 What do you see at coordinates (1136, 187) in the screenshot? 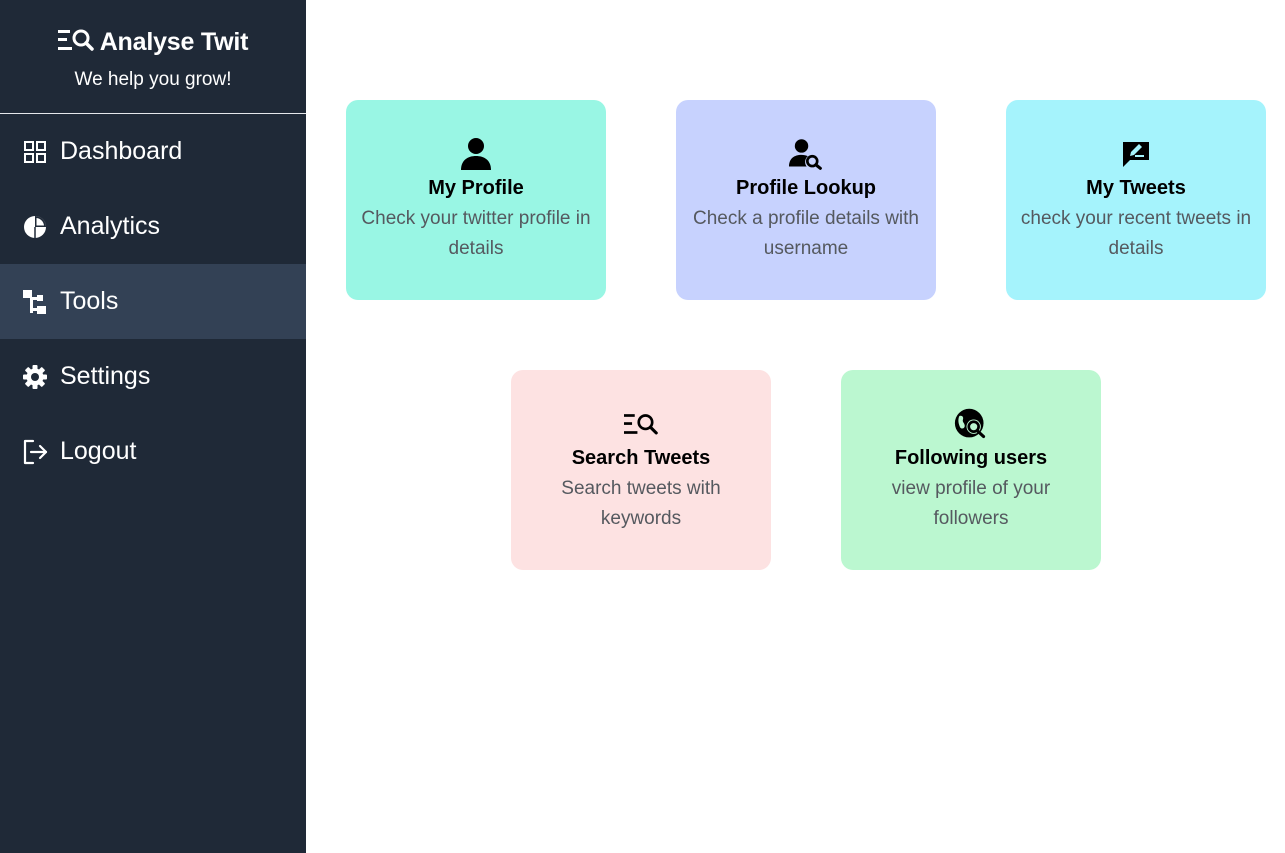
I see `card-title: My Tweets` at bounding box center [1136, 187].